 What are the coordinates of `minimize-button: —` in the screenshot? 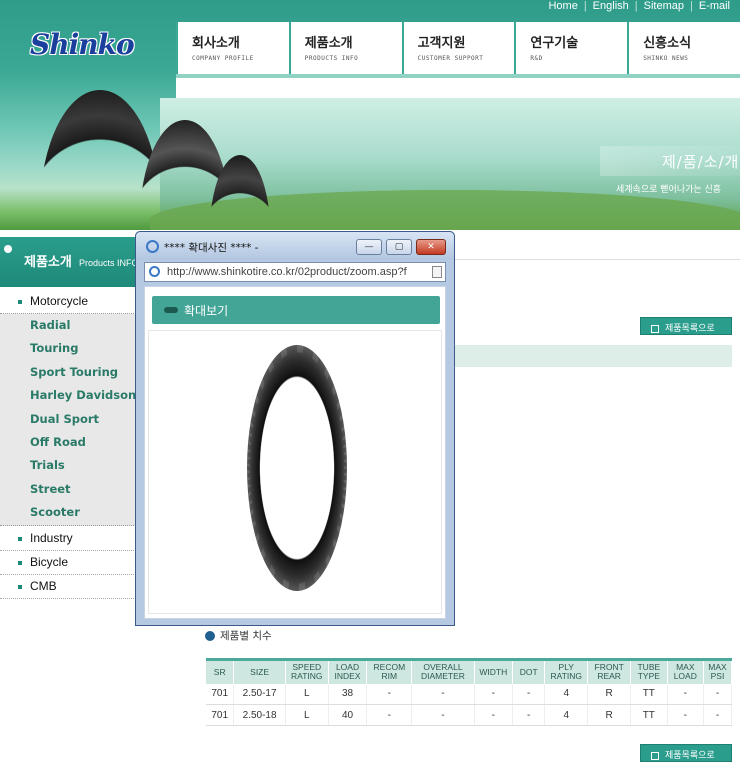 It's located at (369, 247).